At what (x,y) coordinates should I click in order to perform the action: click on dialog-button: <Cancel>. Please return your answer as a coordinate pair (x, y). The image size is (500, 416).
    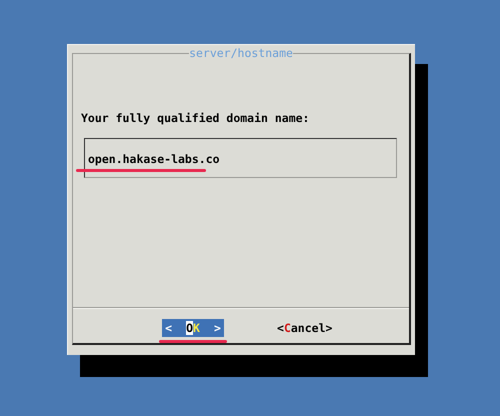
    Looking at the image, I should click on (305, 328).